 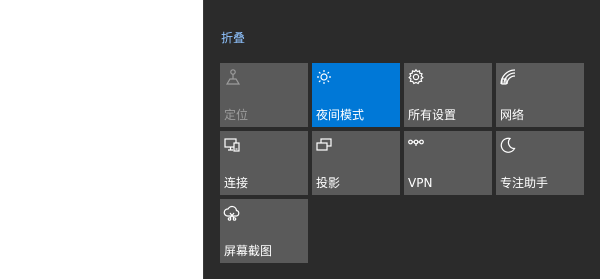 What do you see at coordinates (524, 183) in the screenshot?
I see `tile-focus-assist-label: 专注助手` at bounding box center [524, 183].